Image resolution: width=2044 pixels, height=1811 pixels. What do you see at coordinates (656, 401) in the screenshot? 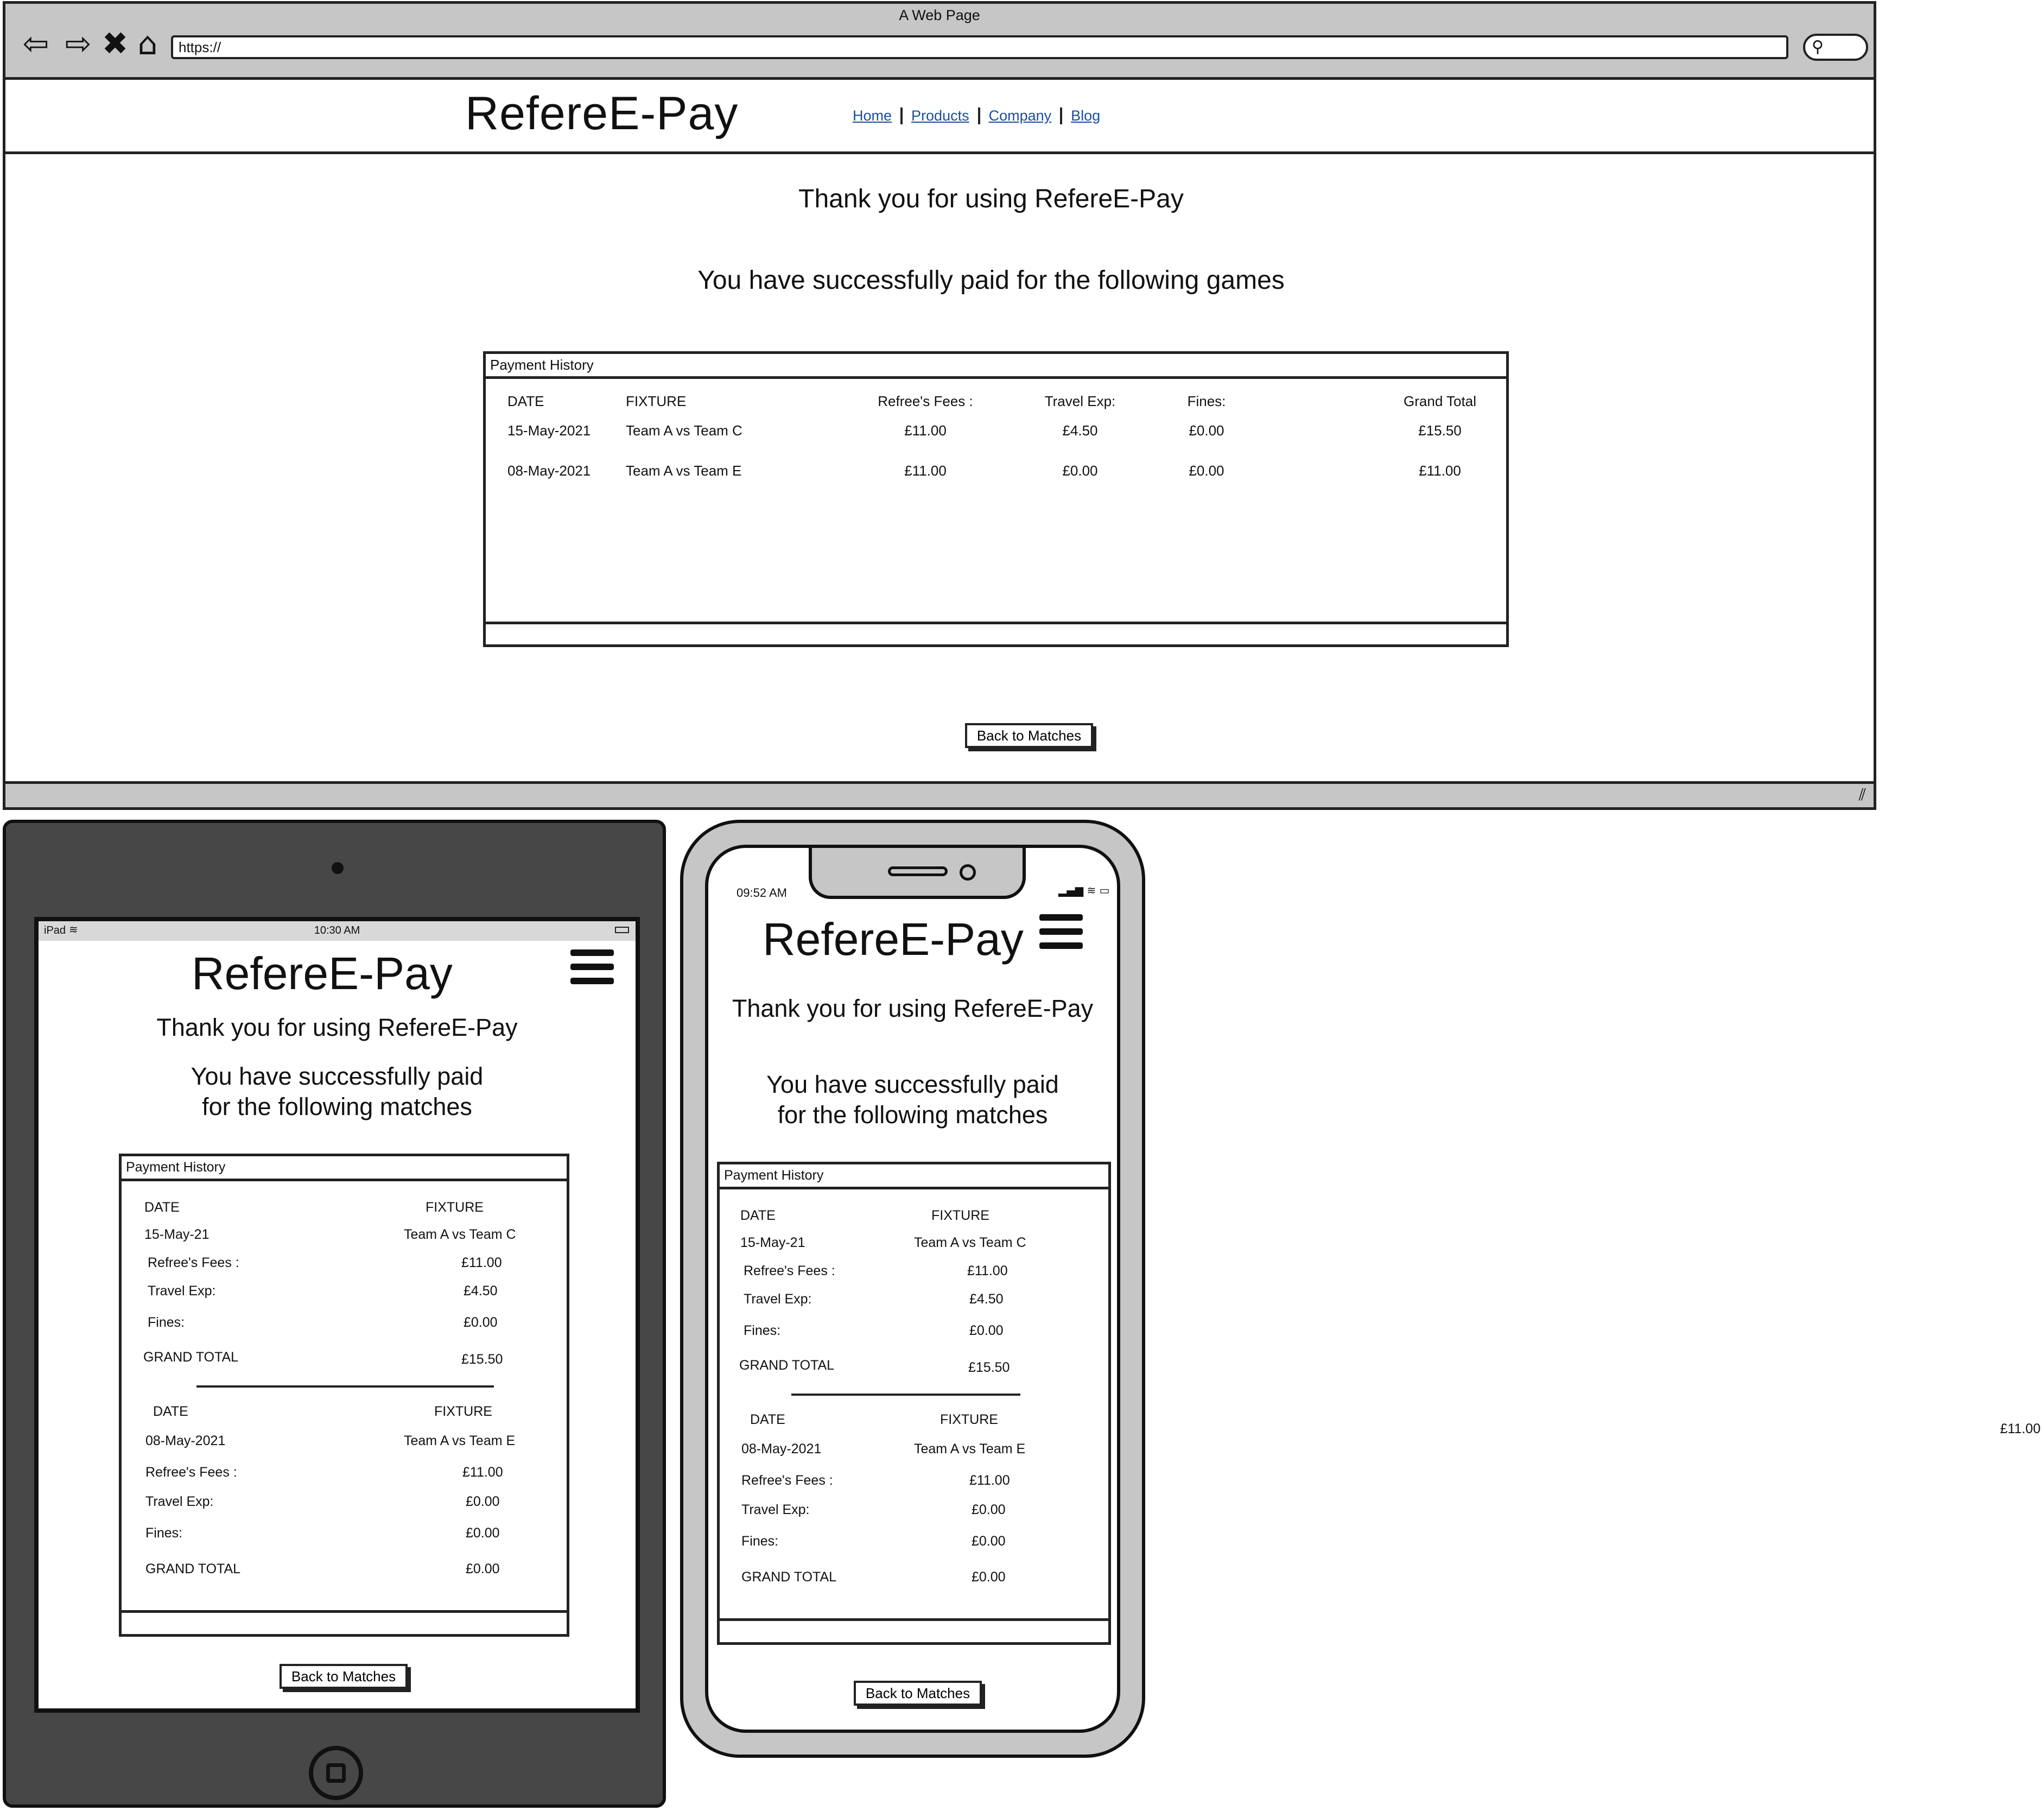
I see `col-fixture: FIXTURE` at bounding box center [656, 401].